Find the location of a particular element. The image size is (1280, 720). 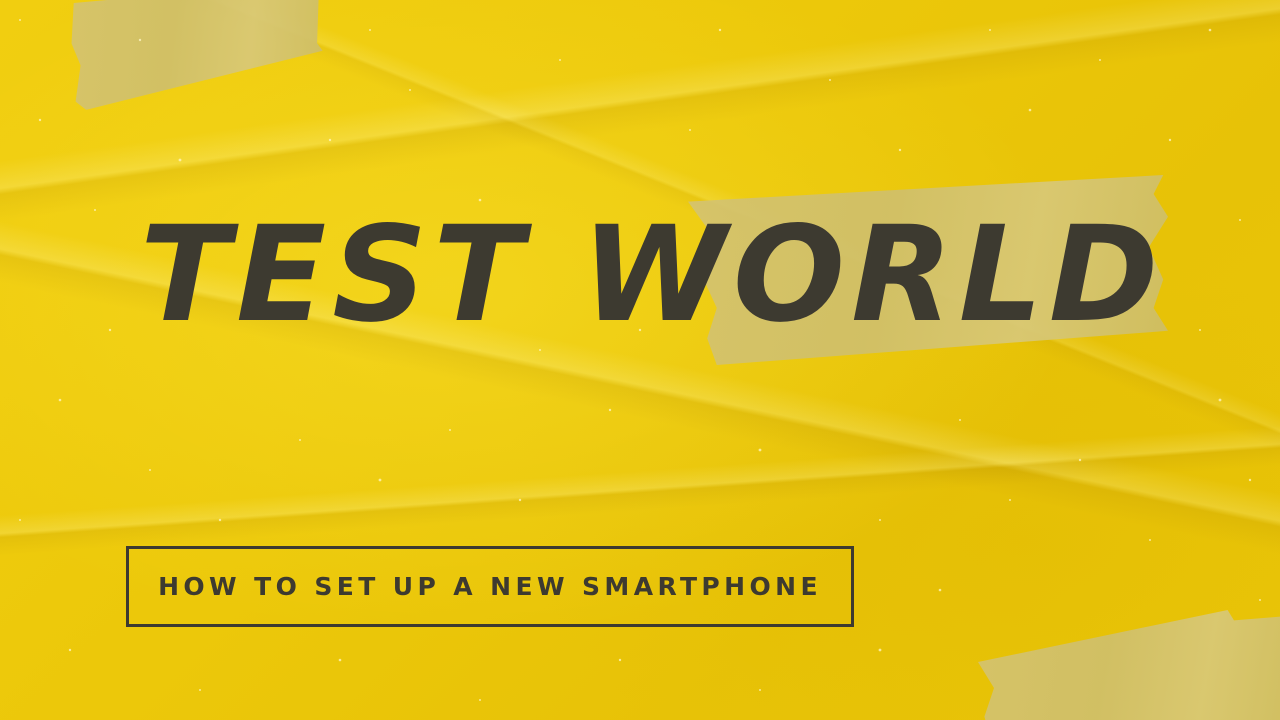

subtitle-frame: HOW TO SET UP A NEW SMARTPHONE is located at coordinates (490, 586).